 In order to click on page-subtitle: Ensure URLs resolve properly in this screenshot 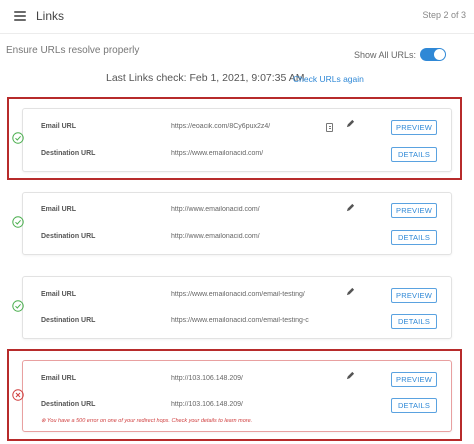, I will do `click(73, 50)`.